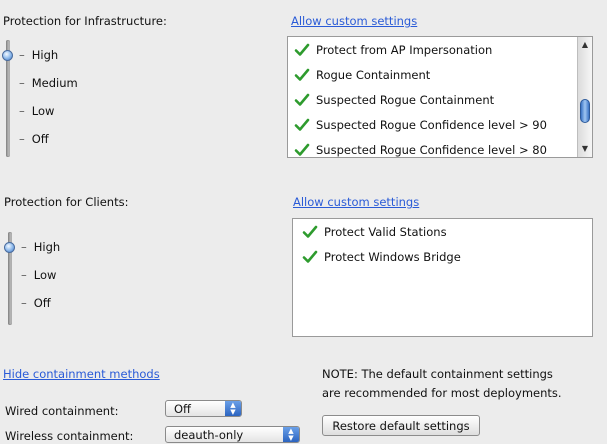  What do you see at coordinates (584, 97) in the screenshot?
I see `list-scrollbar: ▲ ▼` at bounding box center [584, 97].